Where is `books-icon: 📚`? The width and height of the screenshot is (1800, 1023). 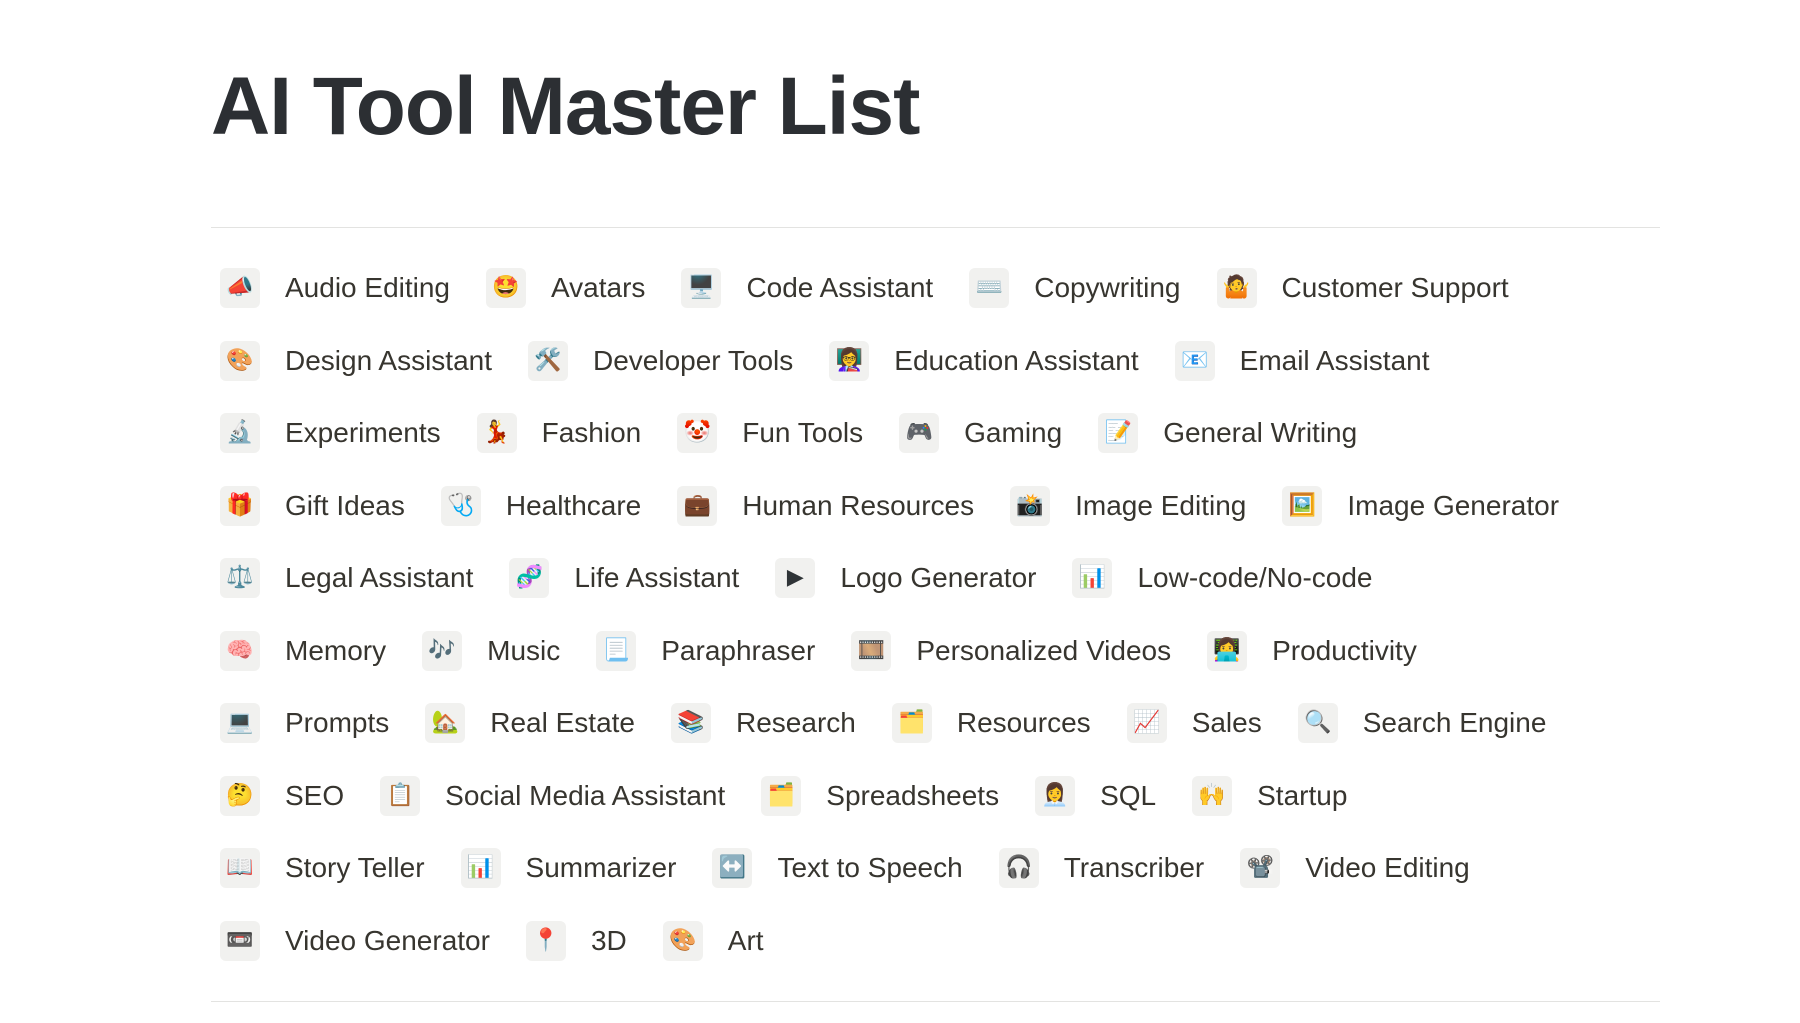
books-icon: 📚 is located at coordinates (691, 723).